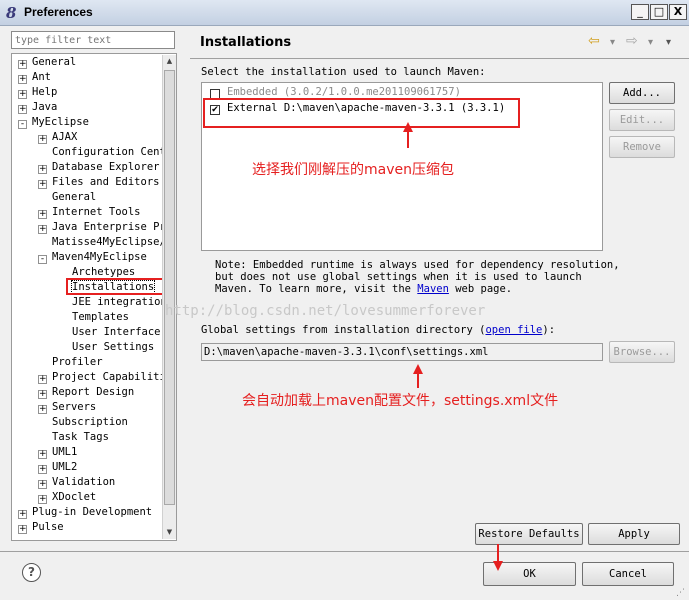 This screenshot has height=600, width=689. Describe the element at coordinates (45, 107) in the screenshot. I see `tree-item-label: Java` at that location.